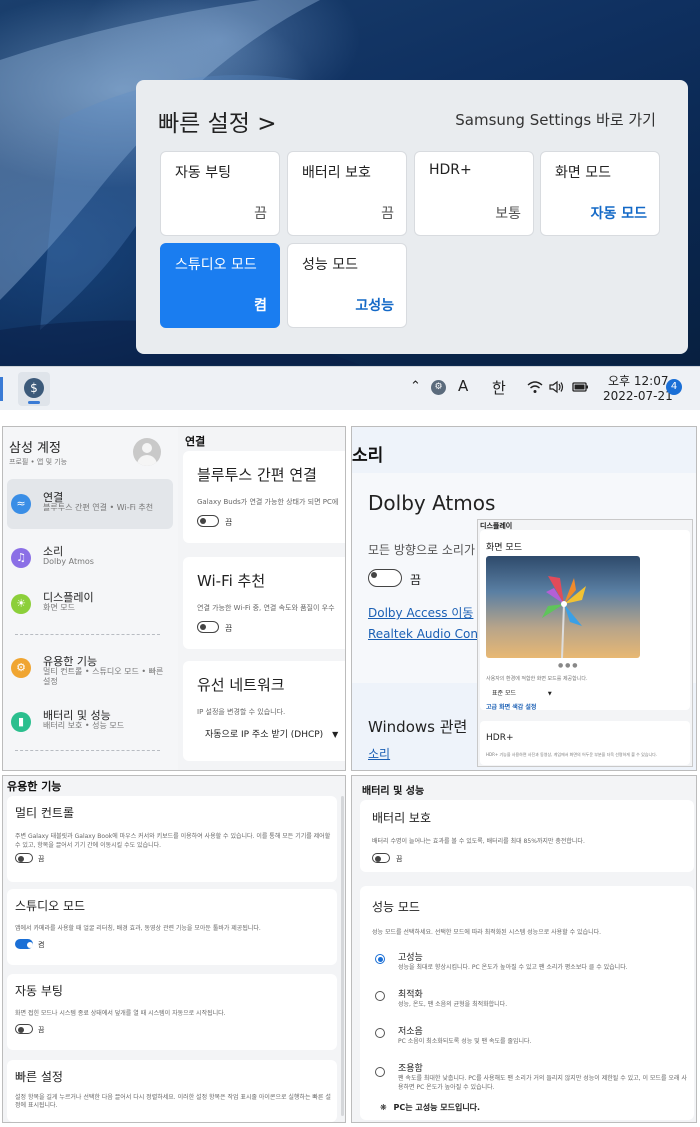 The height and width of the screenshot is (1127, 700). What do you see at coordinates (217, 121) in the screenshot?
I see `quick-settings-title: 빠른 설정 >` at bounding box center [217, 121].